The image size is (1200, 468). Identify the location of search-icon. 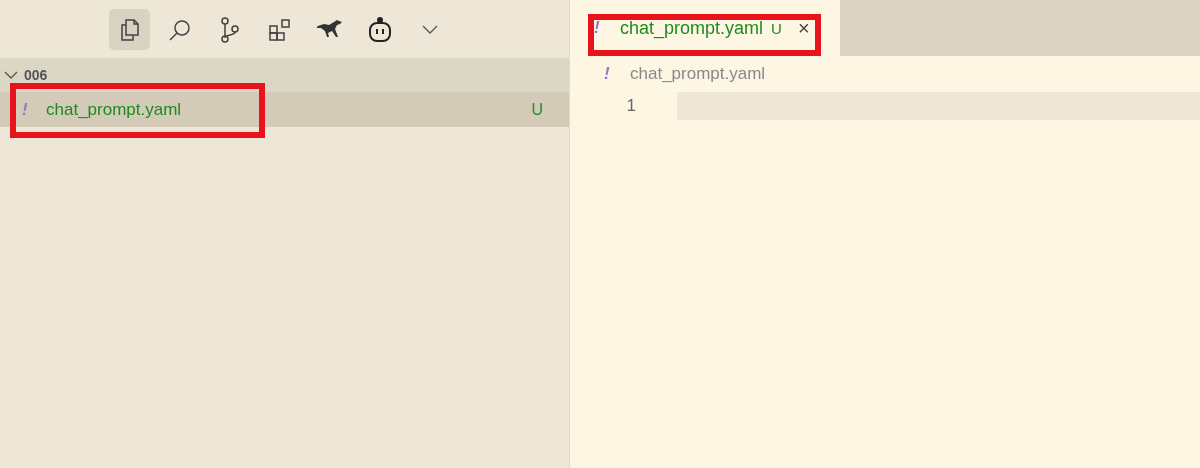
(179, 29).